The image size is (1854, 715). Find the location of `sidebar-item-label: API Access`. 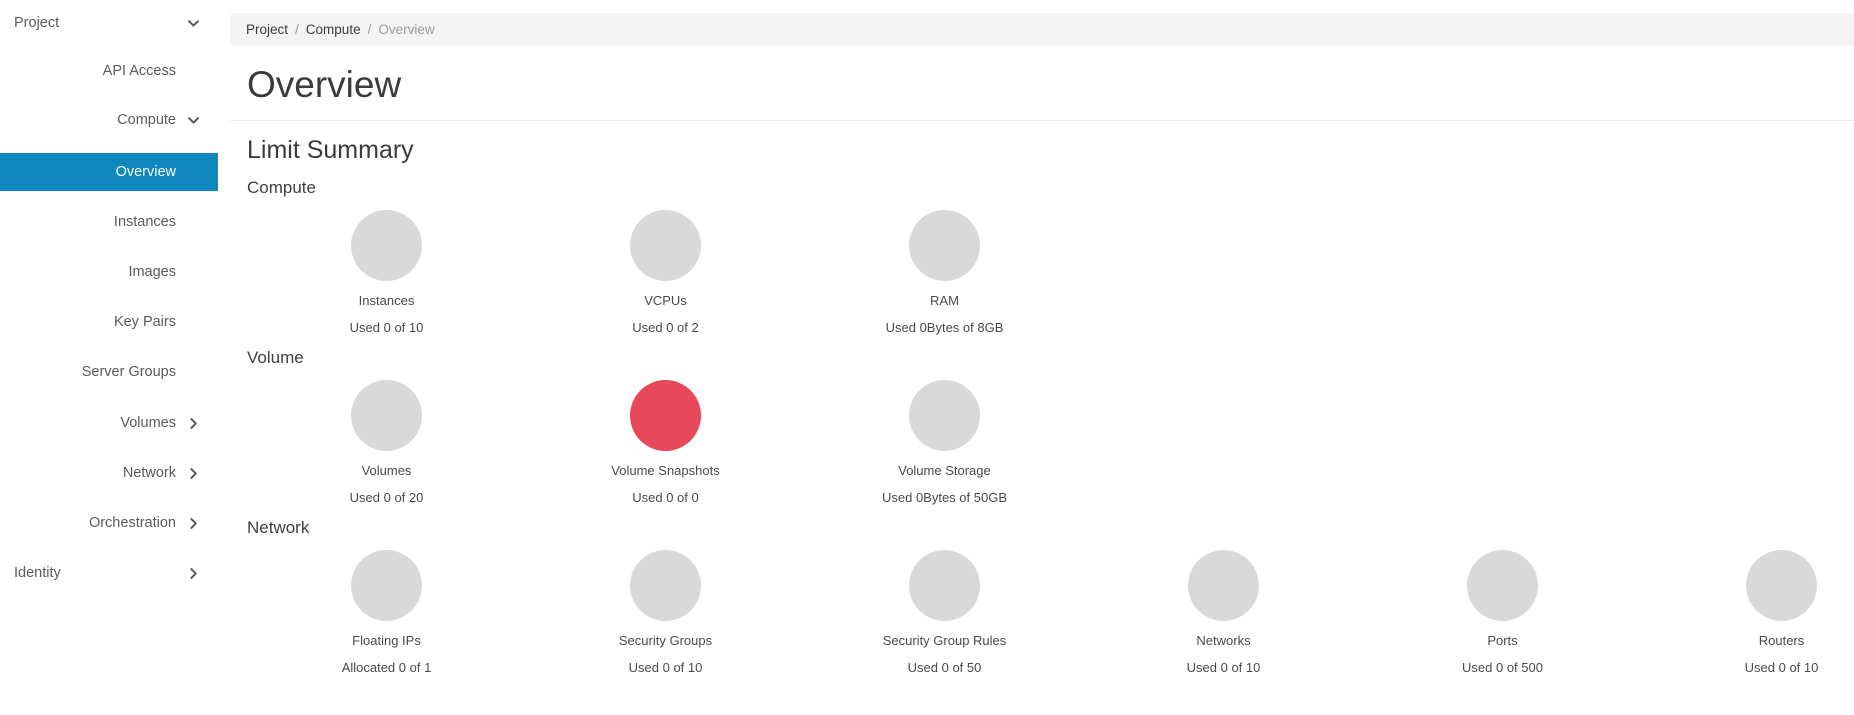

sidebar-item-label: API Access is located at coordinates (139, 71).